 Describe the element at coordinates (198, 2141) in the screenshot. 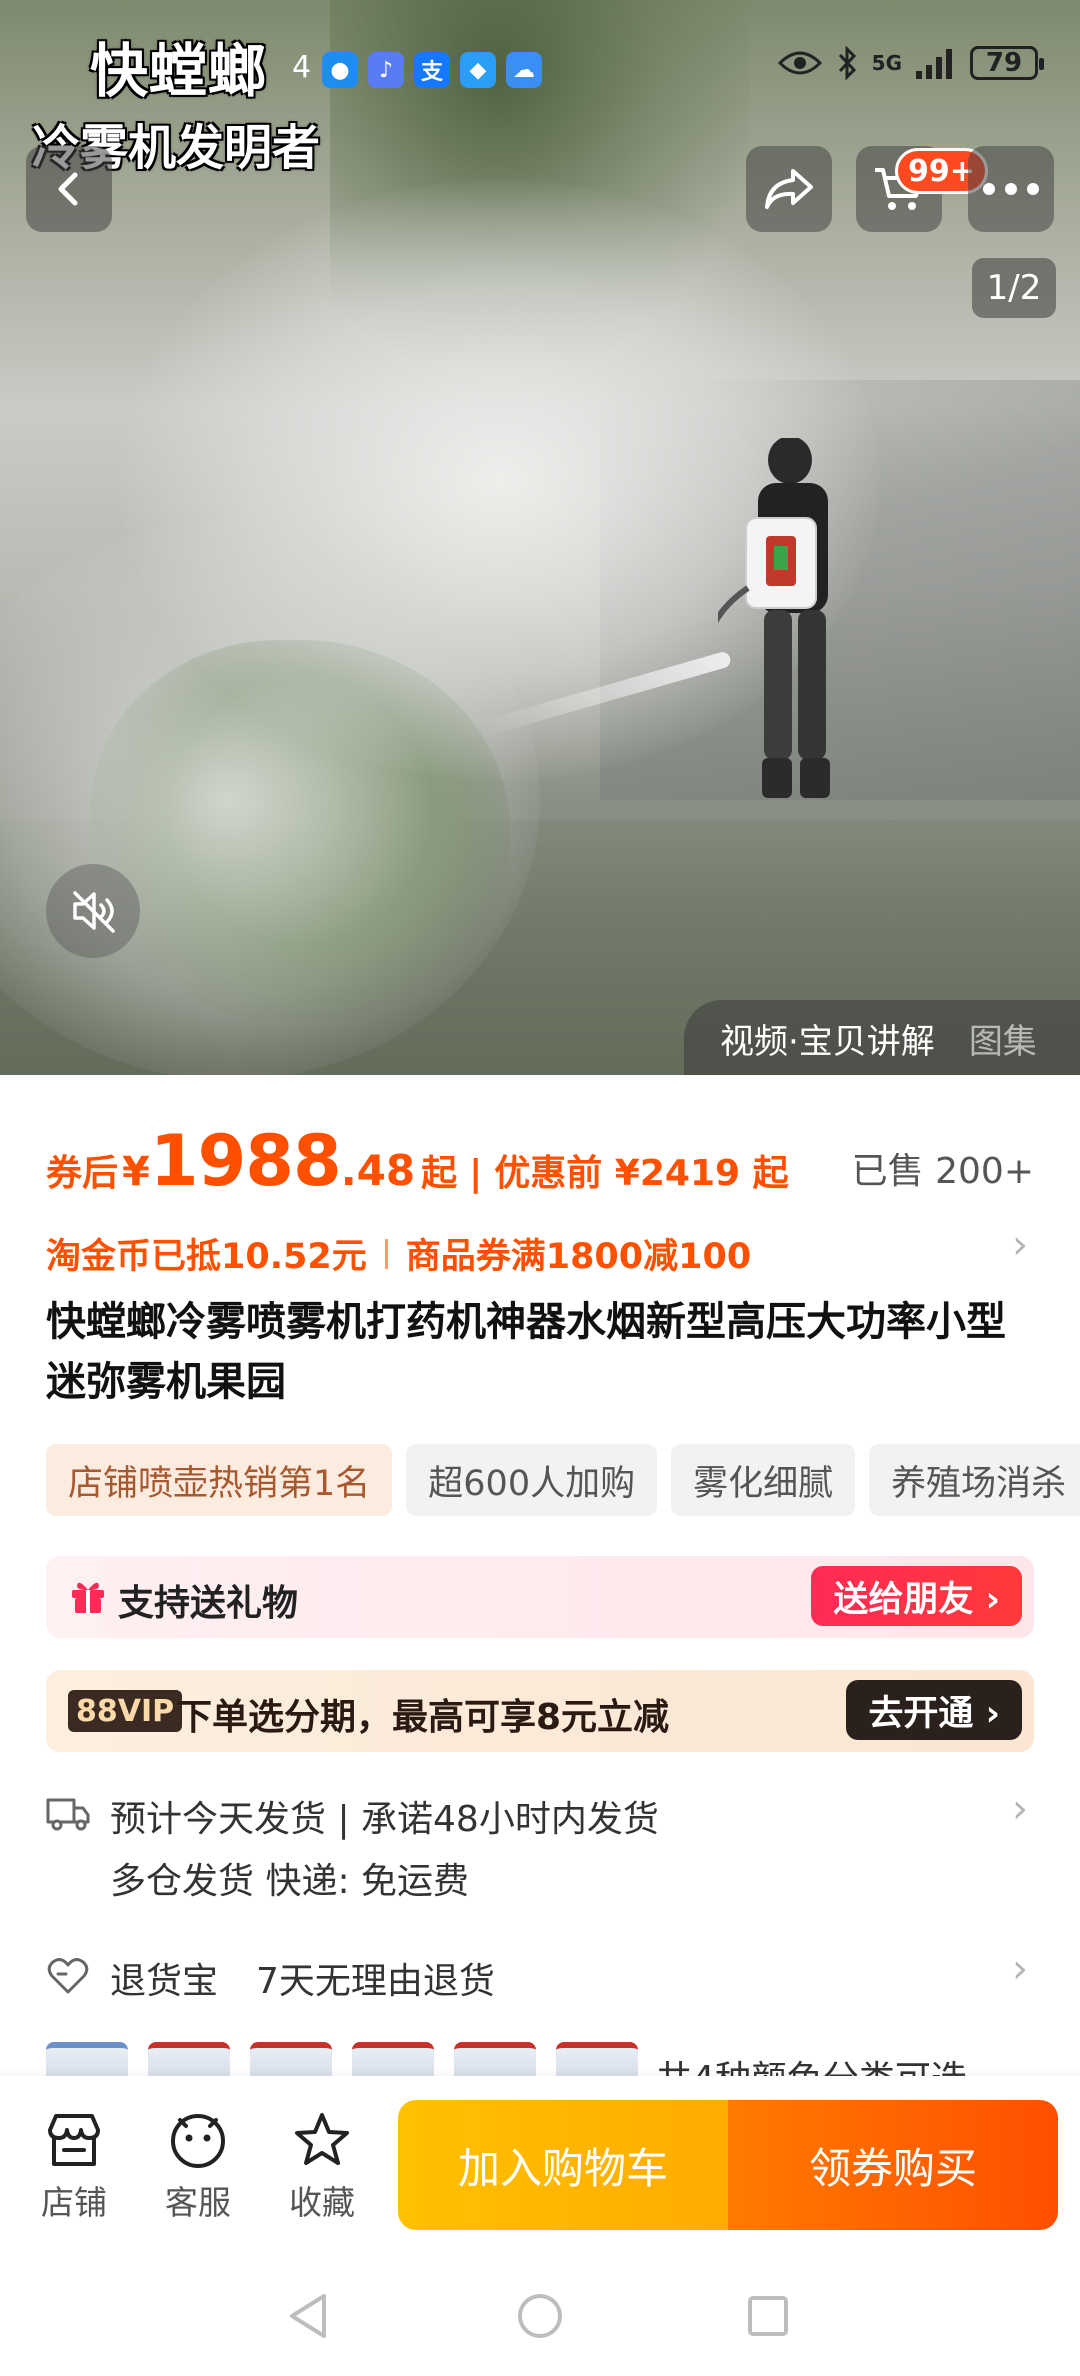

I see `chat-face-icon` at that location.